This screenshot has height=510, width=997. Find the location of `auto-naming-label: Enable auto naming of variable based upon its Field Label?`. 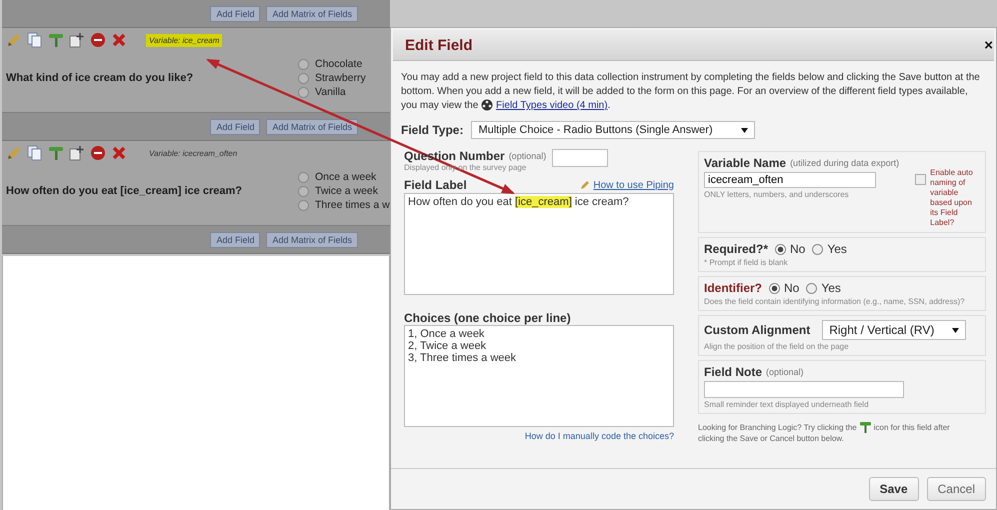

auto-naming-label: Enable auto naming of variable based upon its Field Label? is located at coordinates (952, 198).